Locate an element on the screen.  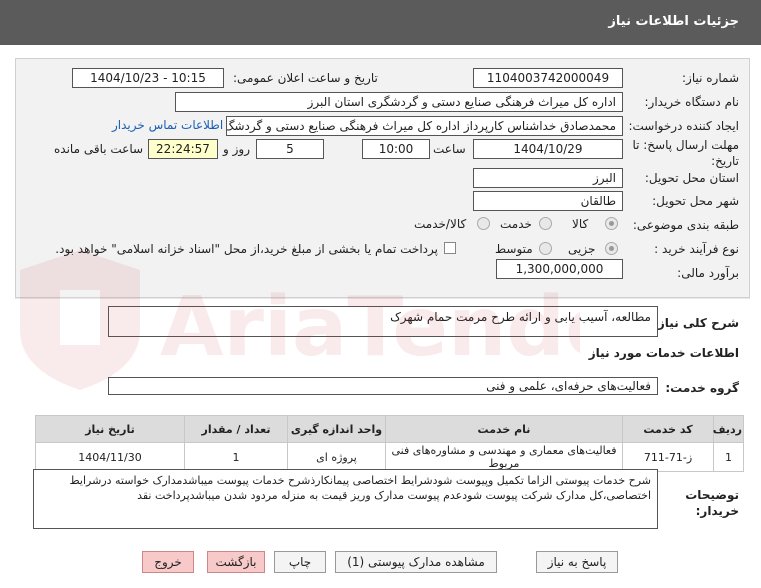
column-header-service-name: نام خدمت is located at coordinates (504, 429).